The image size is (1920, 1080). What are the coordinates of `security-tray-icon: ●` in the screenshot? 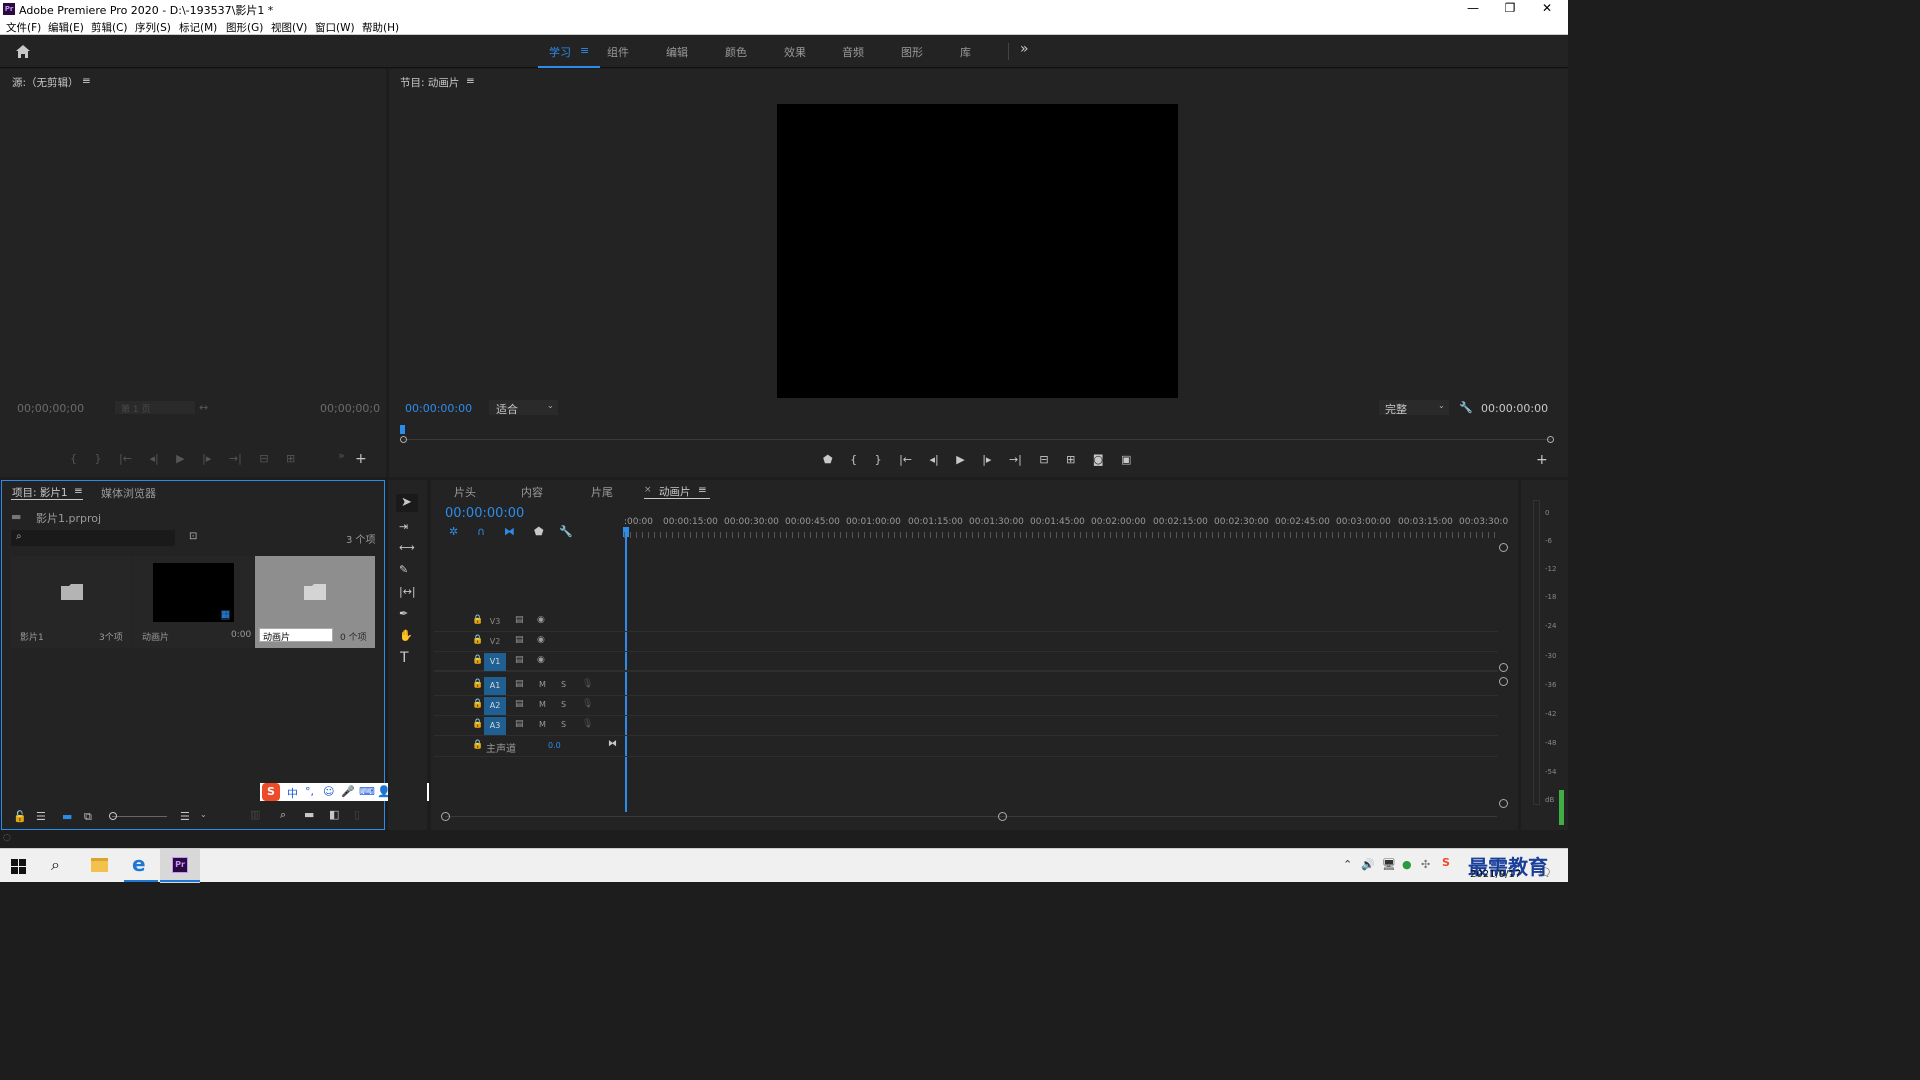 It's located at (1407, 864).